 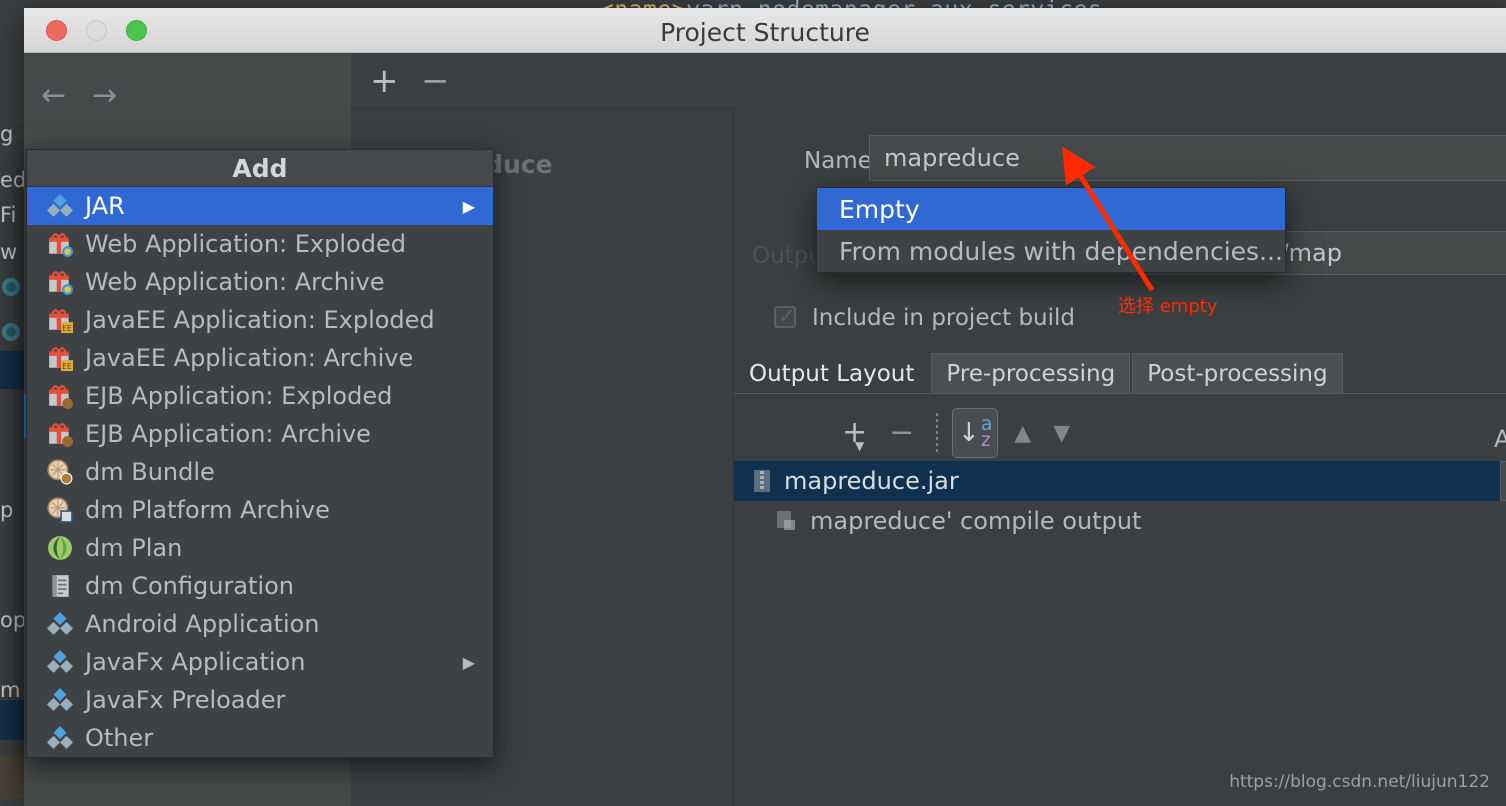 What do you see at coordinates (1500, 439) in the screenshot?
I see `available-elements-label: A` at bounding box center [1500, 439].